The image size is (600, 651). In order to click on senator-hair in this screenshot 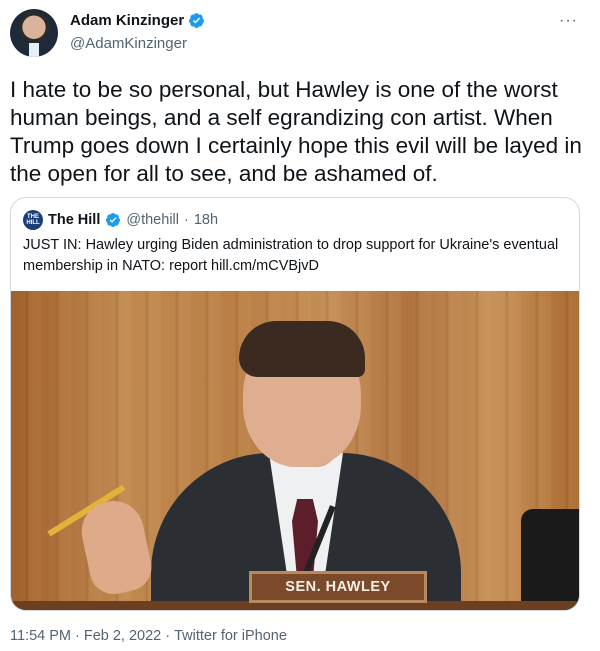, I will do `click(302, 349)`.